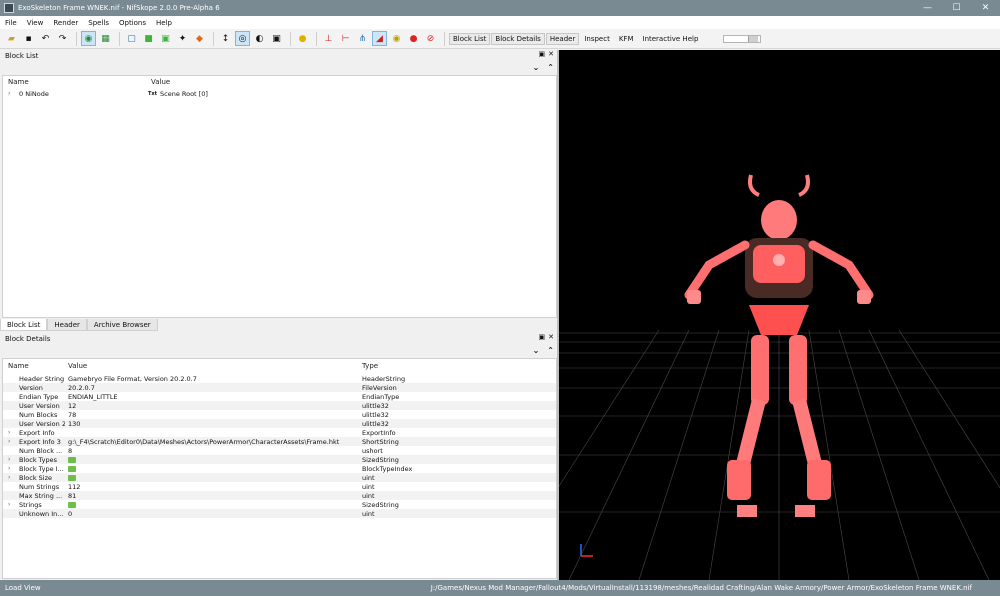 The image size is (1000, 596). Describe the element at coordinates (62, 38) in the screenshot. I see `redo-icon: ↷` at that location.